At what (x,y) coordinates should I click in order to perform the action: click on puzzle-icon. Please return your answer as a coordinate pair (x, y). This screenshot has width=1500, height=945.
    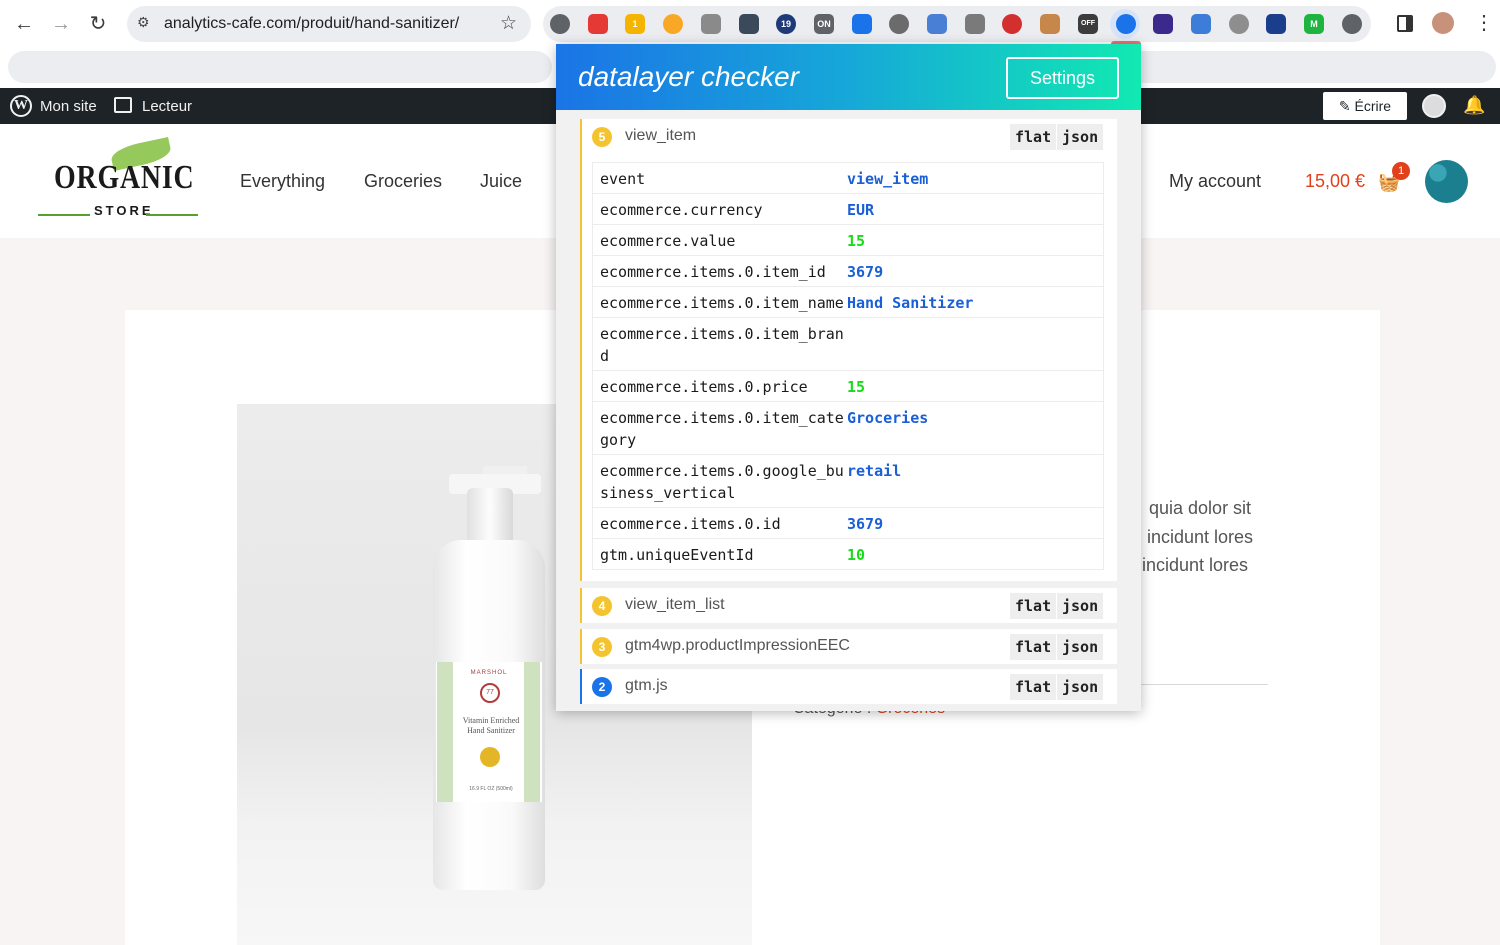
    Looking at the image, I should click on (1352, 24).